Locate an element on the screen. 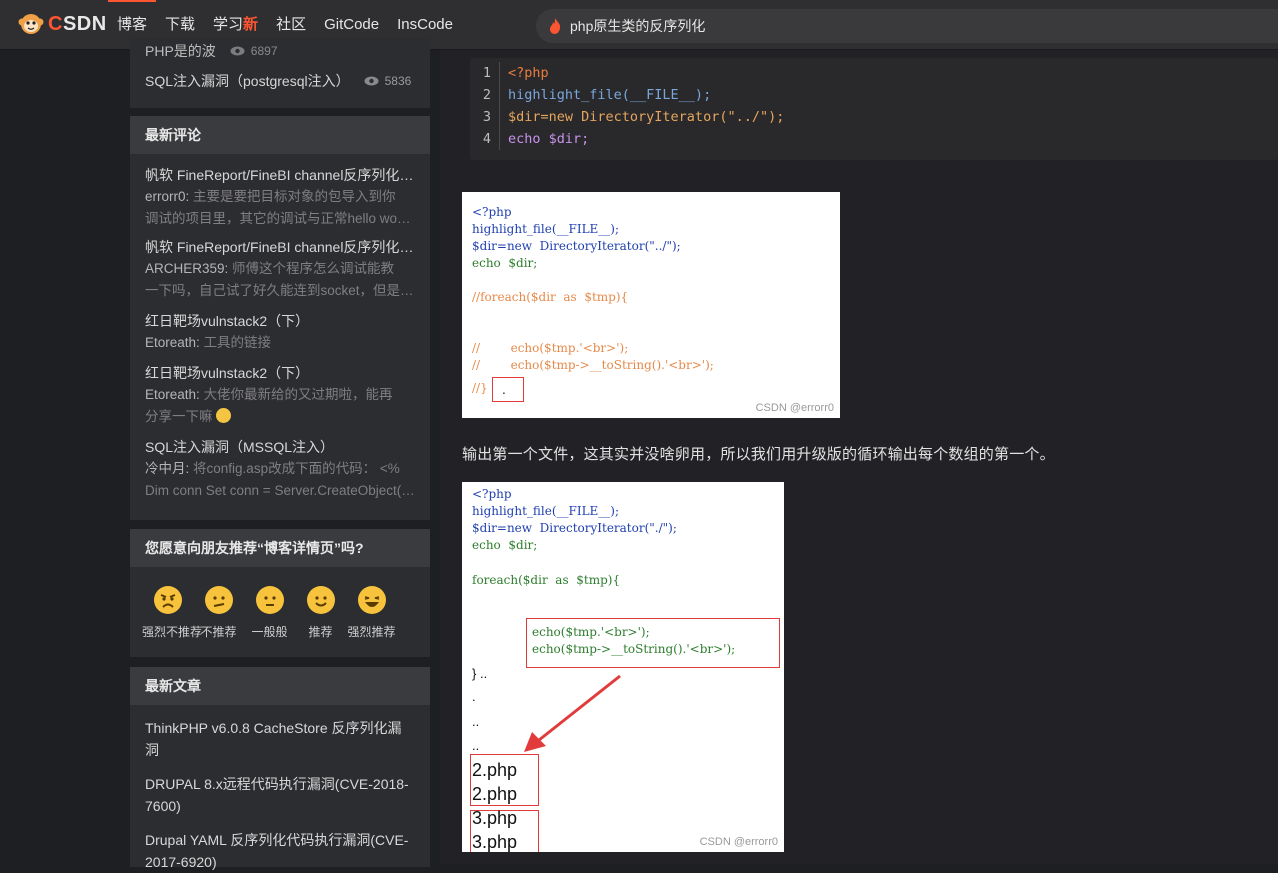  article-title-cont: 2017-6920) is located at coordinates (181, 862).